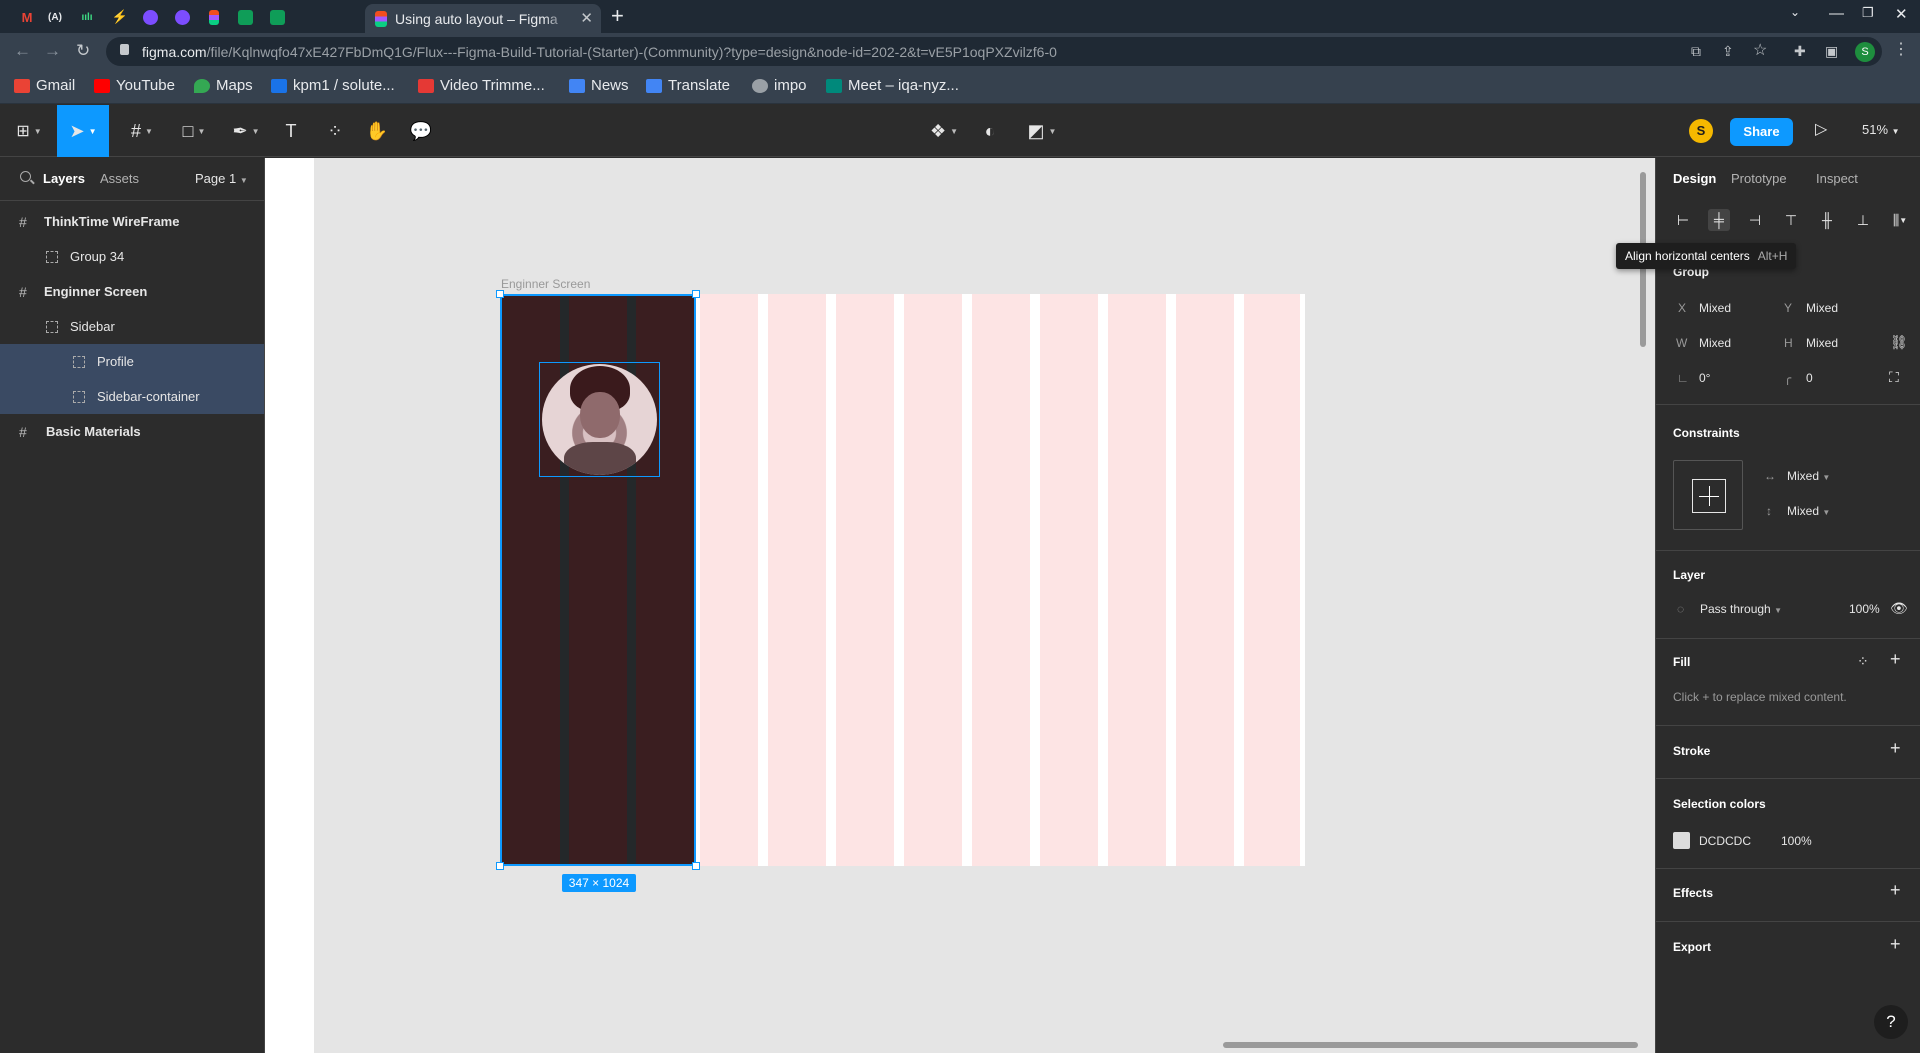 Image resolution: width=1920 pixels, height=1053 pixels. Describe the element at coordinates (1795, 12) in the screenshot. I see `tab-search-icon: ⌄` at that location.